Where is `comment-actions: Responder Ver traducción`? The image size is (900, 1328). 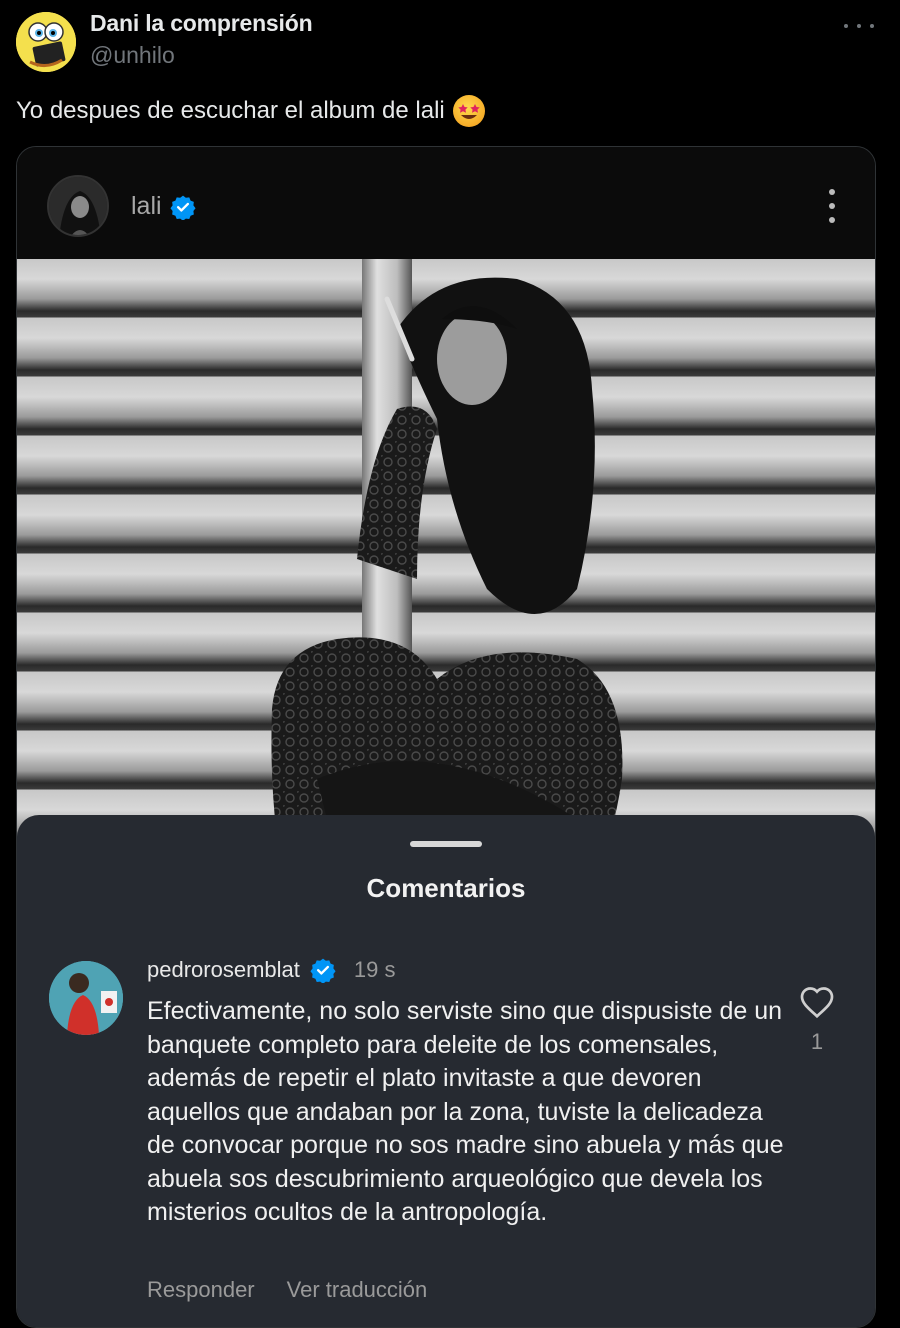
comment-actions: Responder Ver traducción is located at coordinates (287, 1290).